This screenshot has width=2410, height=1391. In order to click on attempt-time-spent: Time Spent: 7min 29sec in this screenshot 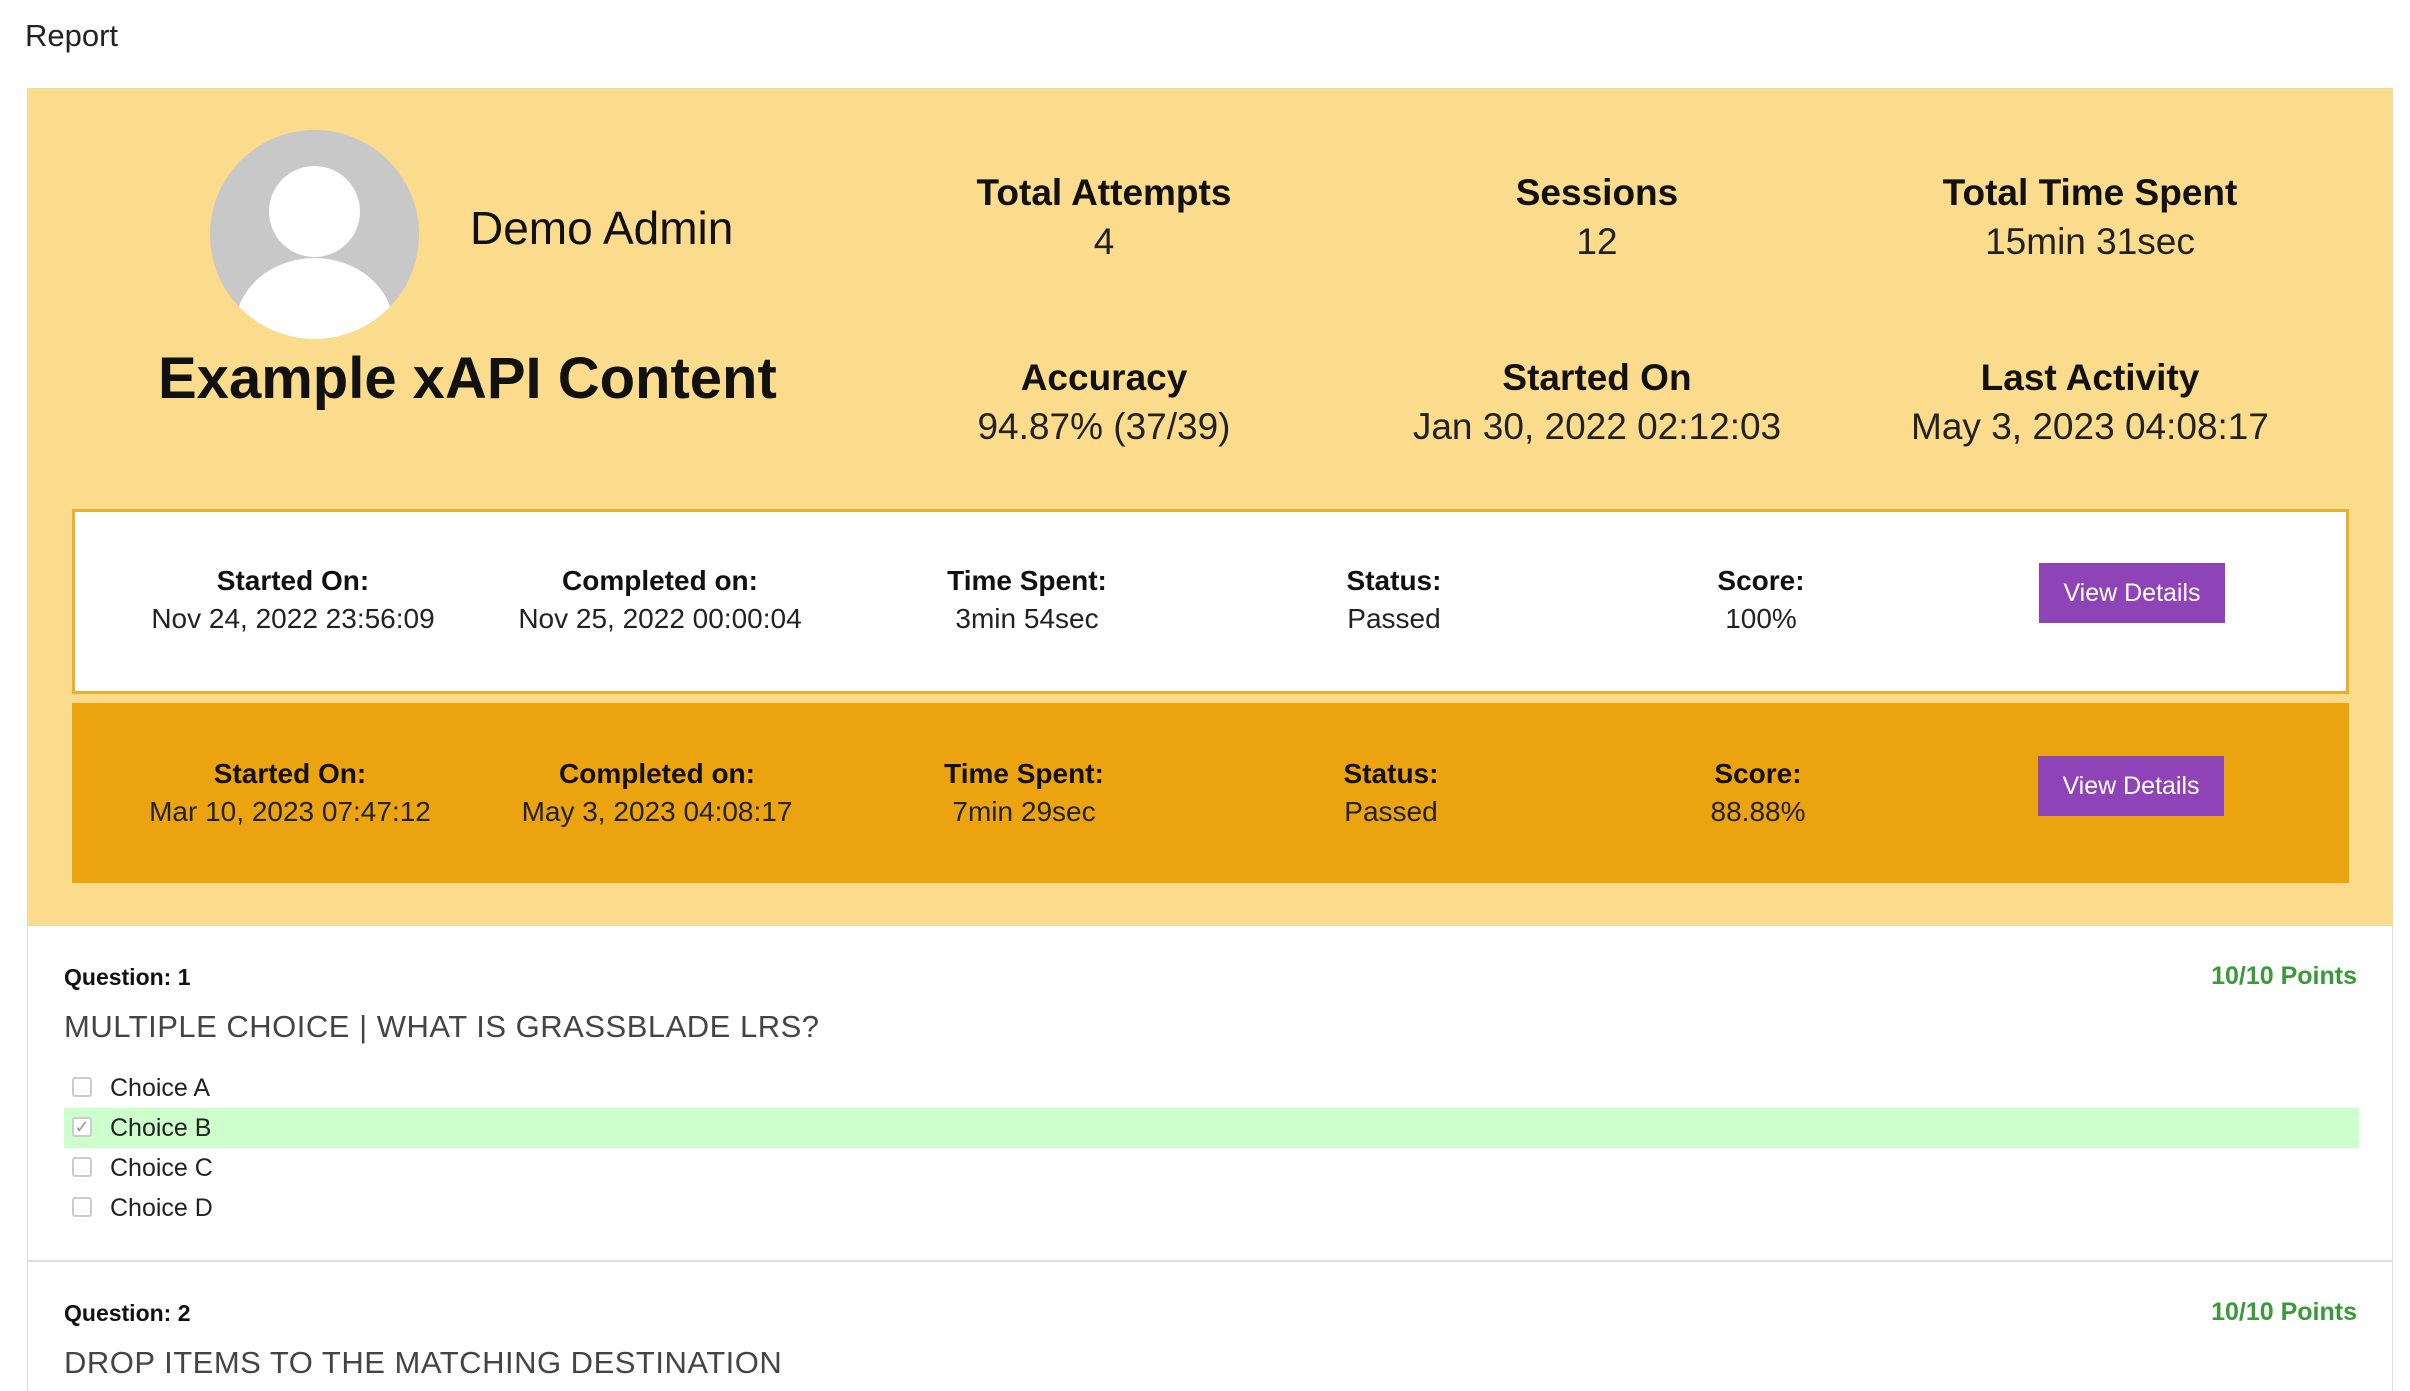, I will do `click(1024, 793)`.